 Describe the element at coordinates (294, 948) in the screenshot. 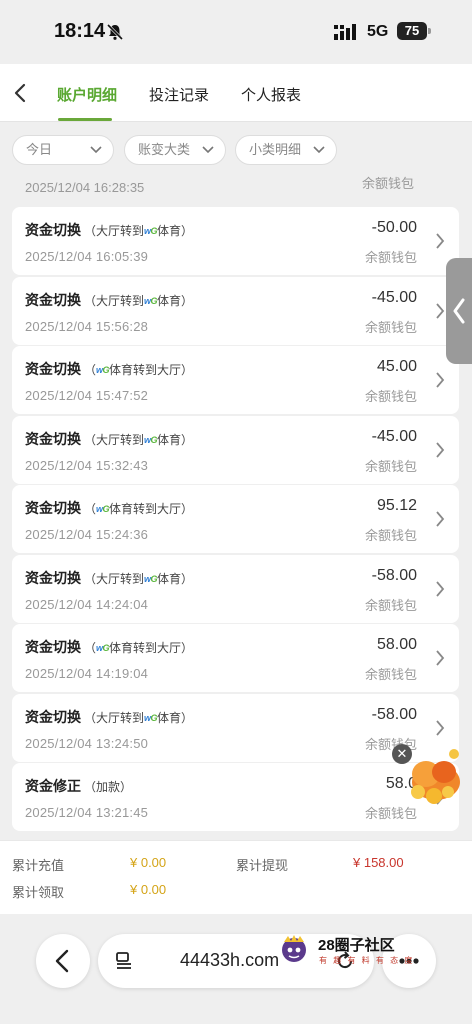

I see `watermark-logo-icon` at that location.